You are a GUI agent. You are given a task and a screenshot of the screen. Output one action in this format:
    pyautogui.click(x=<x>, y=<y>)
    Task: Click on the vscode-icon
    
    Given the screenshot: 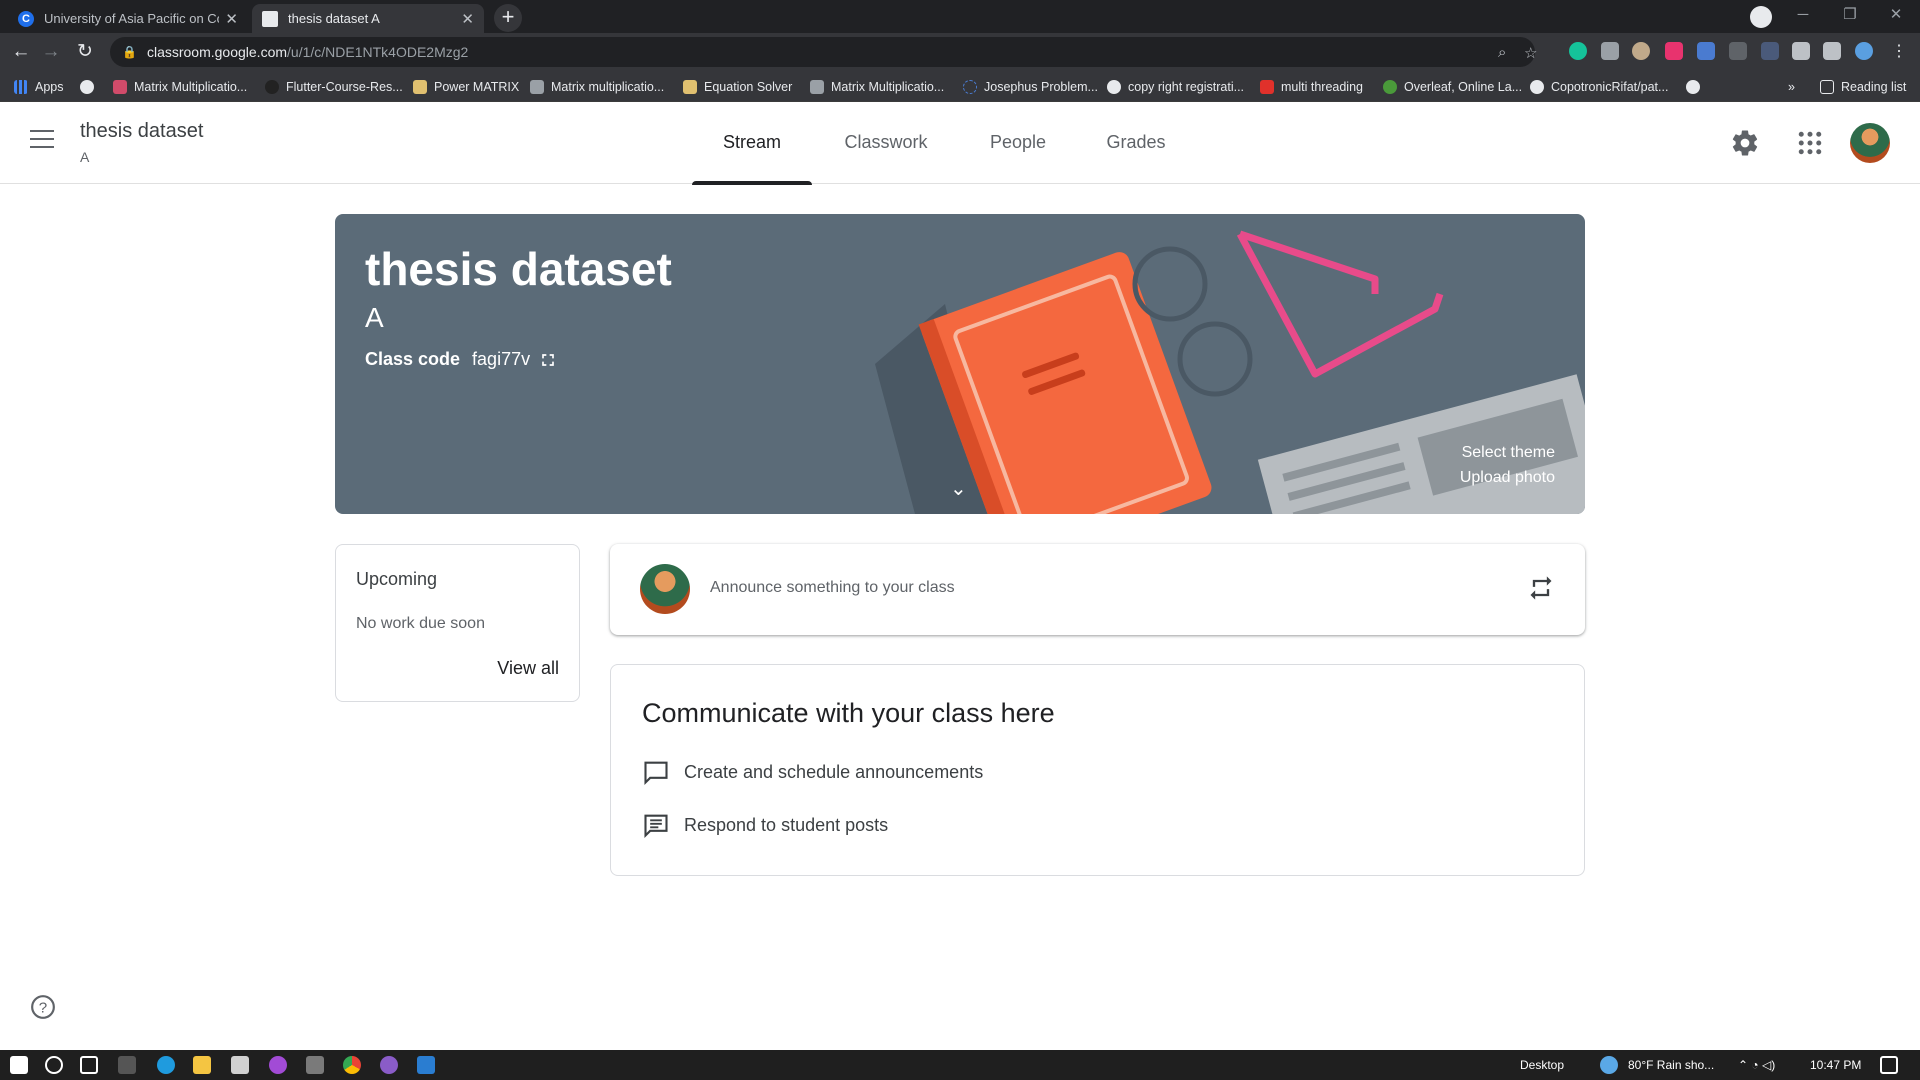 What is the action you would take?
    pyautogui.click(x=426, y=1065)
    